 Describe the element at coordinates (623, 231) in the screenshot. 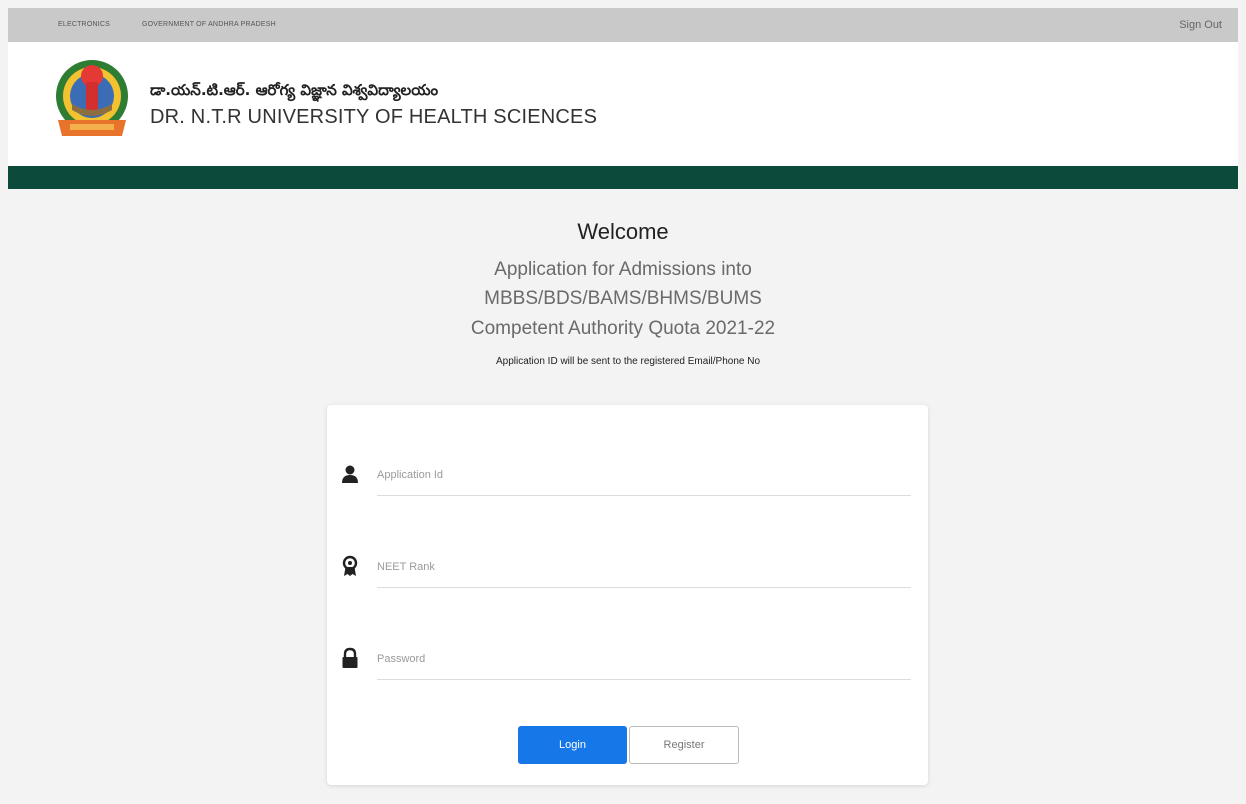

I see `welcome-heading: Welcome` at that location.